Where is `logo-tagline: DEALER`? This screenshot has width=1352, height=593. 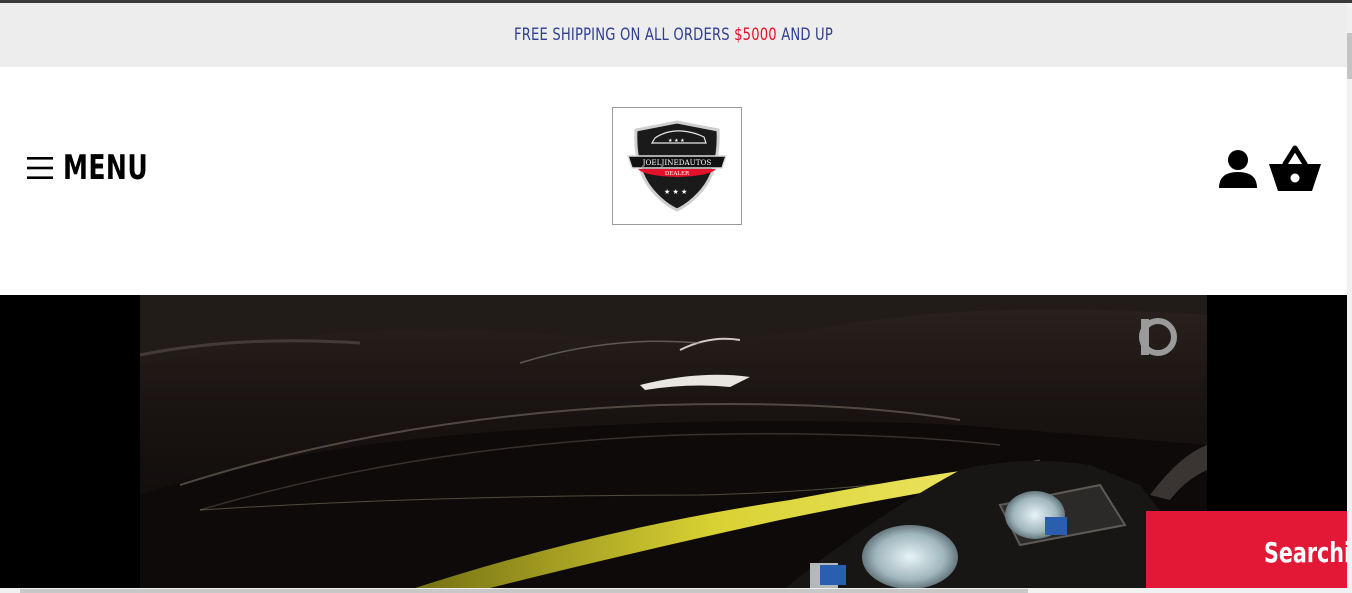 logo-tagline: DEALER is located at coordinates (677, 174).